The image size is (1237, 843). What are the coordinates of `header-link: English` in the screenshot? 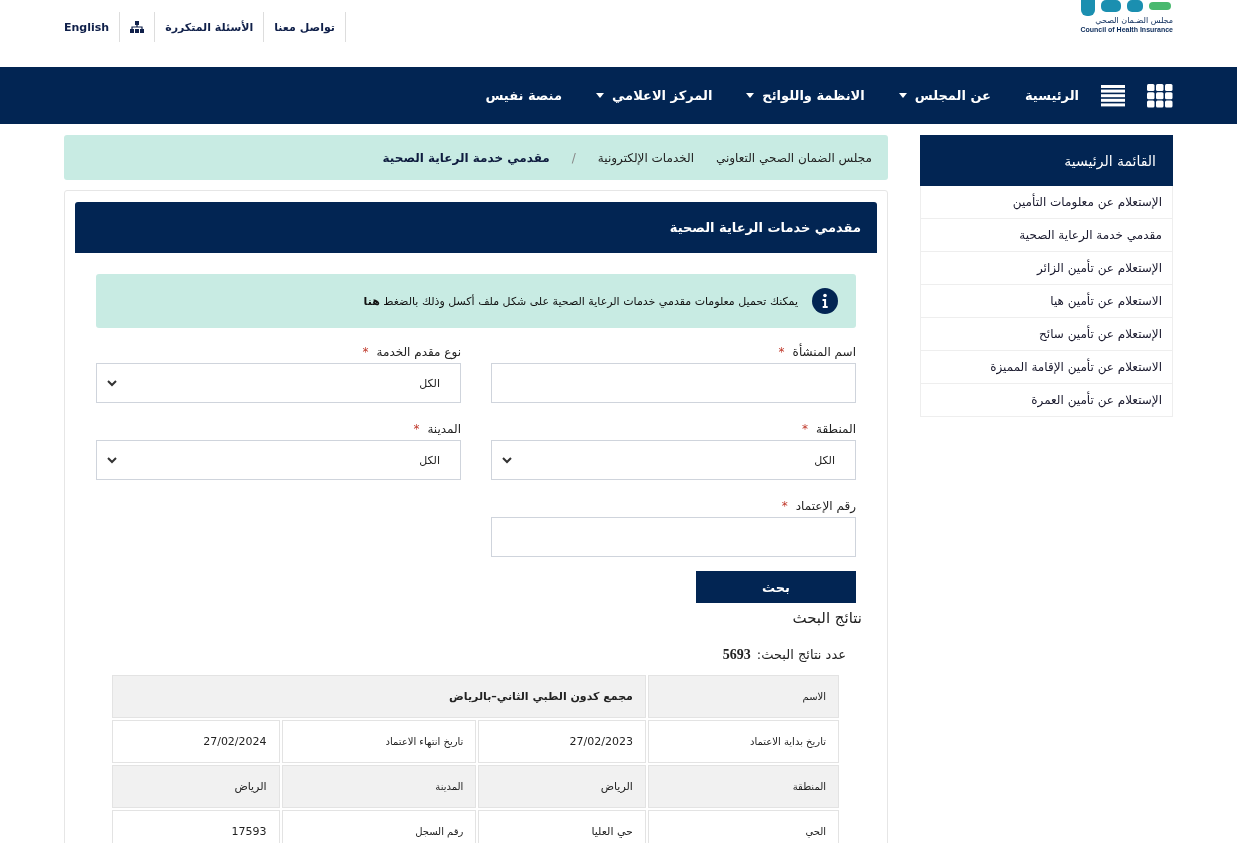 It's located at (92, 27).